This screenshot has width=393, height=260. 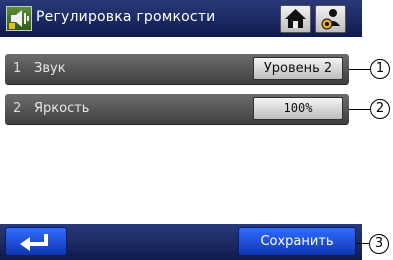 I want to click on save-button: Сохранить, so click(x=297, y=241).